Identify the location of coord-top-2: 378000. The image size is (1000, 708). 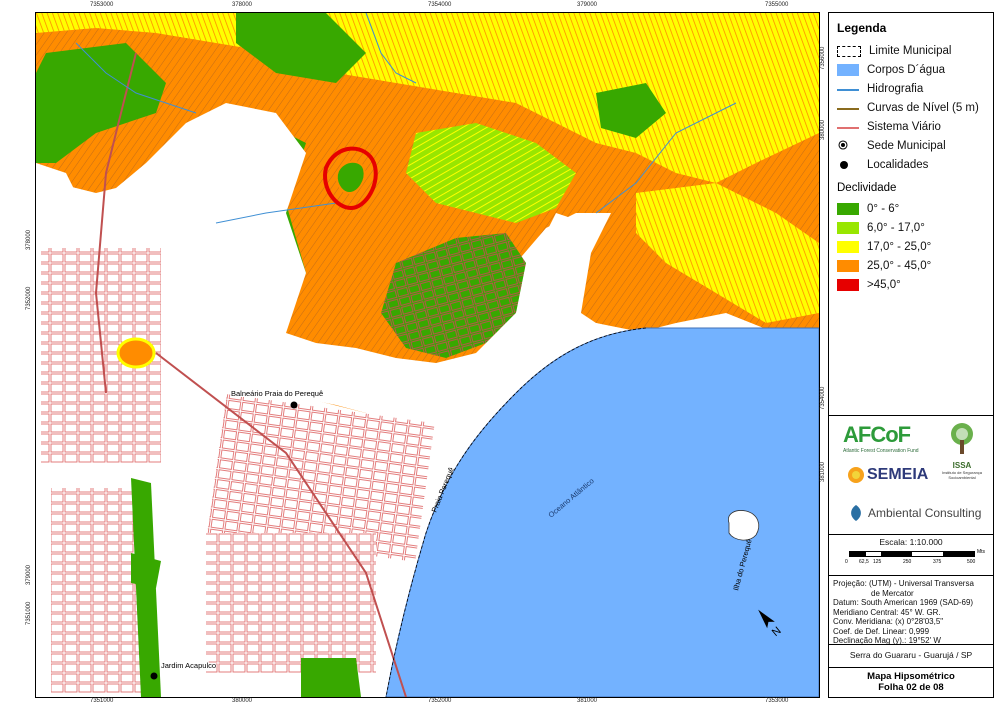
(242, 5).